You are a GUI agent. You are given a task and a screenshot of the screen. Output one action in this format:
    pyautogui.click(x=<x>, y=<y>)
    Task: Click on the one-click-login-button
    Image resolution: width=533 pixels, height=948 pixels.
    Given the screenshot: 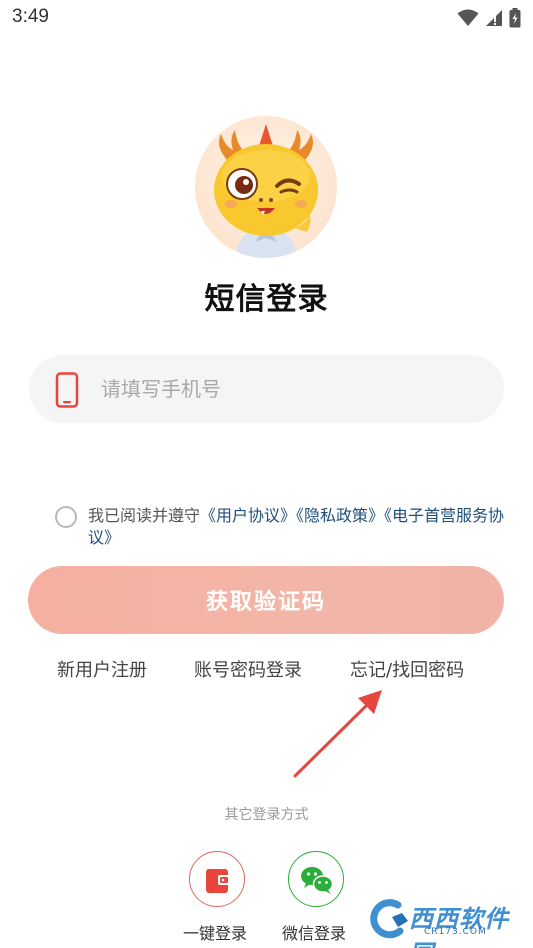 What is the action you would take?
    pyautogui.click(x=217, y=879)
    